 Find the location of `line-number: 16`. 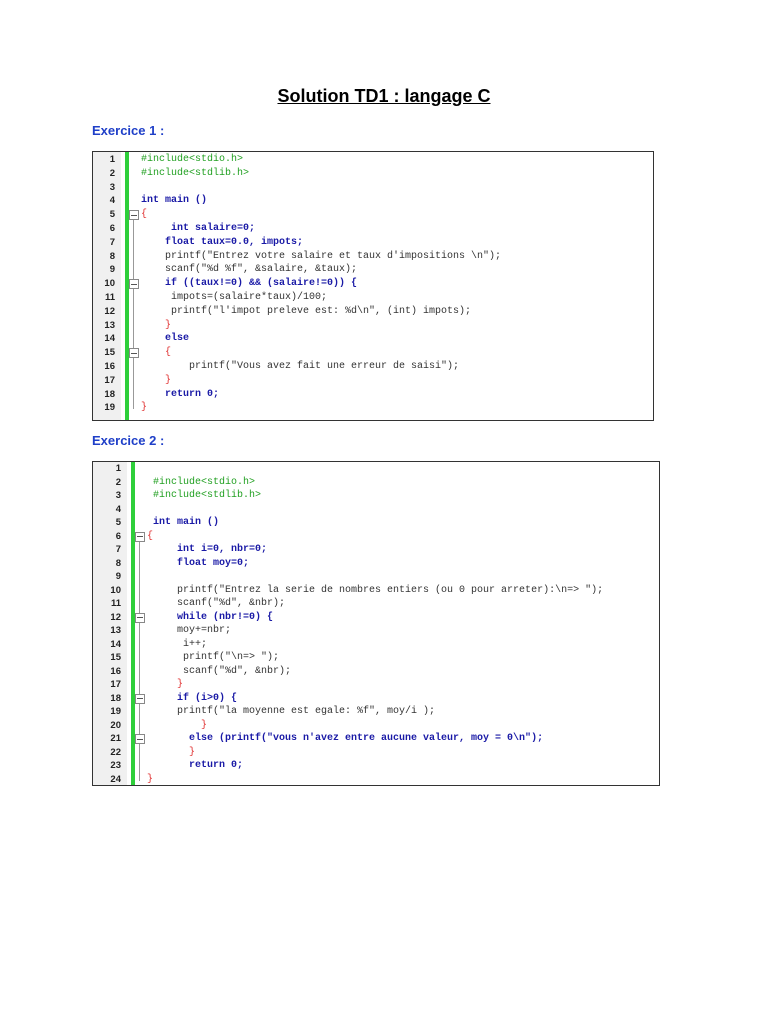

line-number: 16 is located at coordinates (109, 366).